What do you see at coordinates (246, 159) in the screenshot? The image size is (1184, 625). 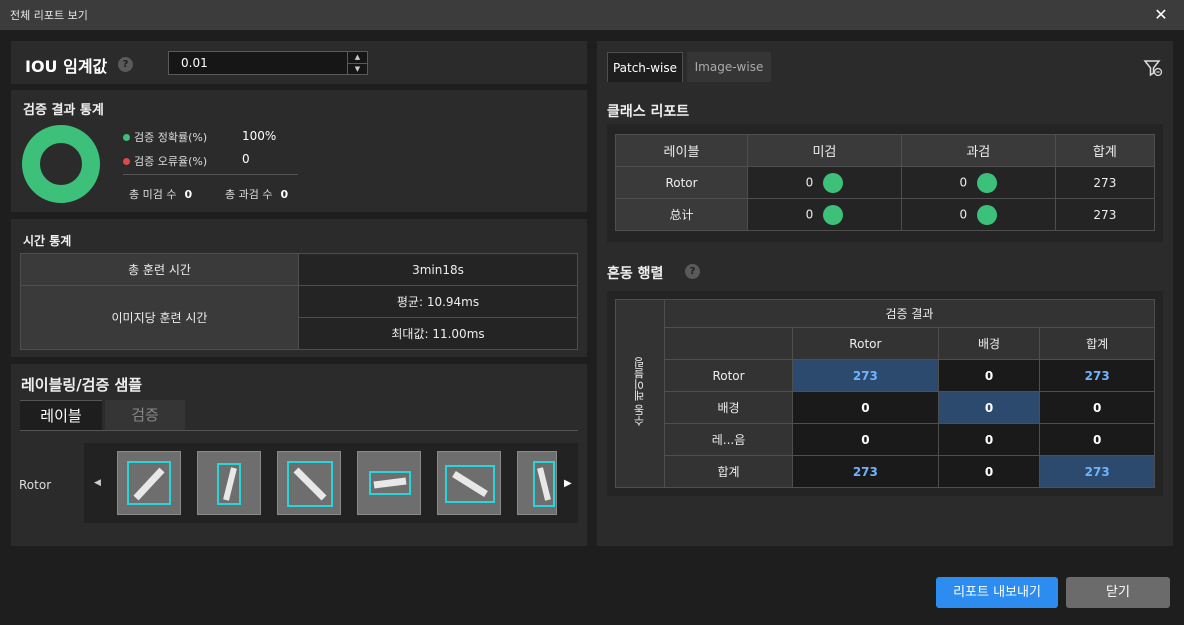 I see `error-value: 0` at bounding box center [246, 159].